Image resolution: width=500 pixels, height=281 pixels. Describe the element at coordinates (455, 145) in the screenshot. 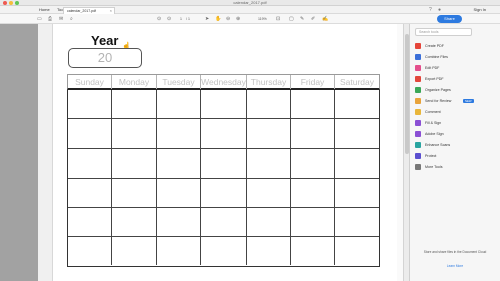

I see `tool-enhance-scans: Enhance Scans` at that location.